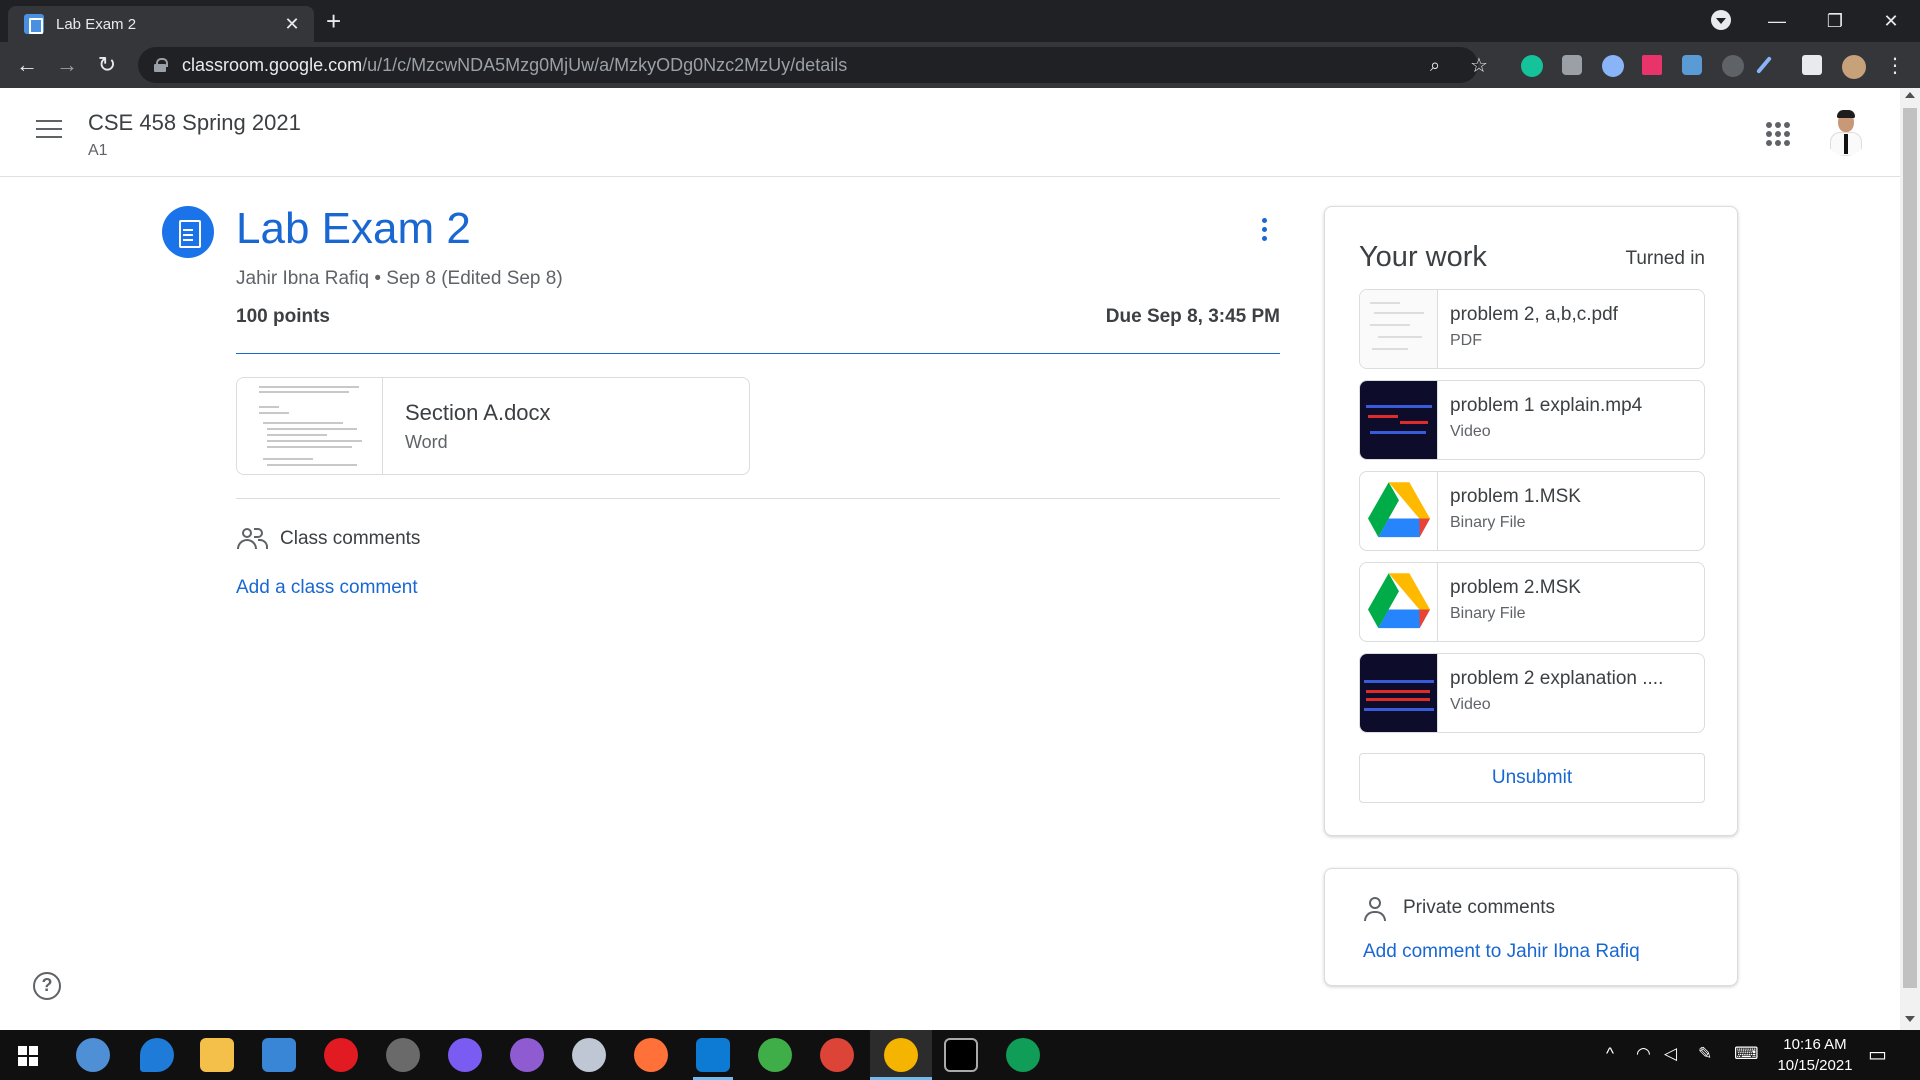 The height and width of the screenshot is (1080, 1920). Describe the element at coordinates (713, 1055) in the screenshot. I see `vscode-icon` at that location.